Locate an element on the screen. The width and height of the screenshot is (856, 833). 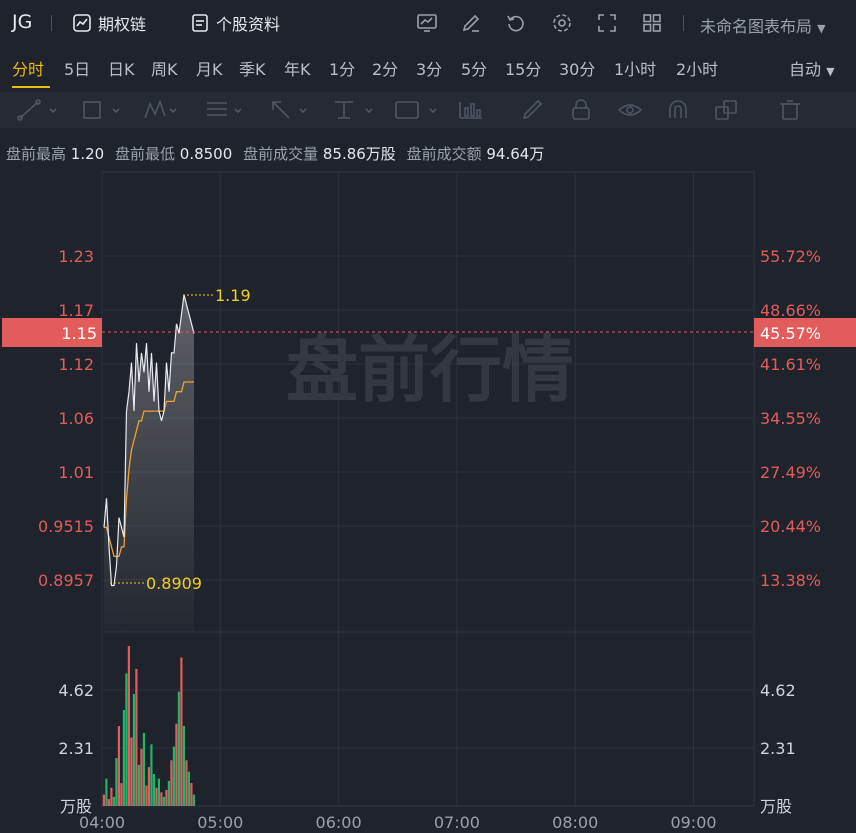
percent-tick-label: 27.49% is located at coordinates (790, 472).